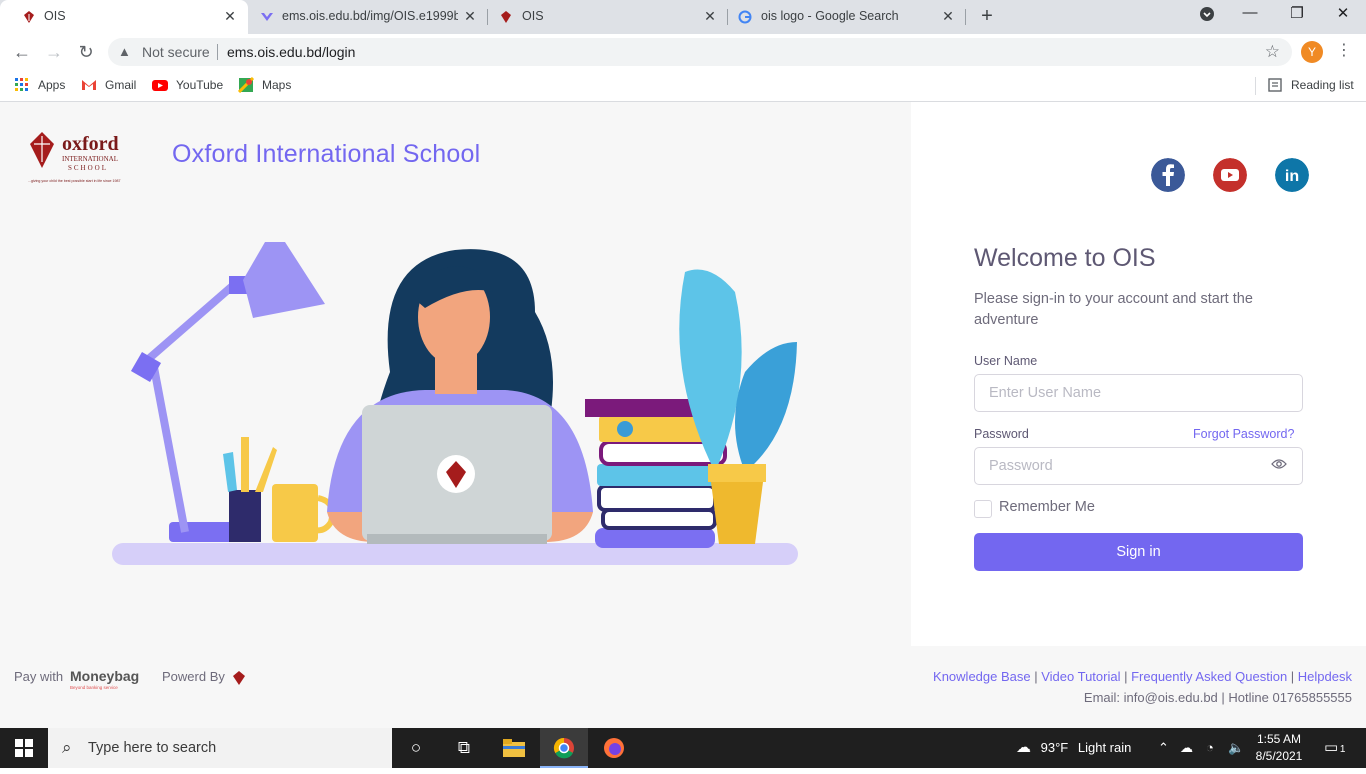 The image size is (1366, 774). I want to click on bookmark-gmail: Gmail, so click(108, 85).